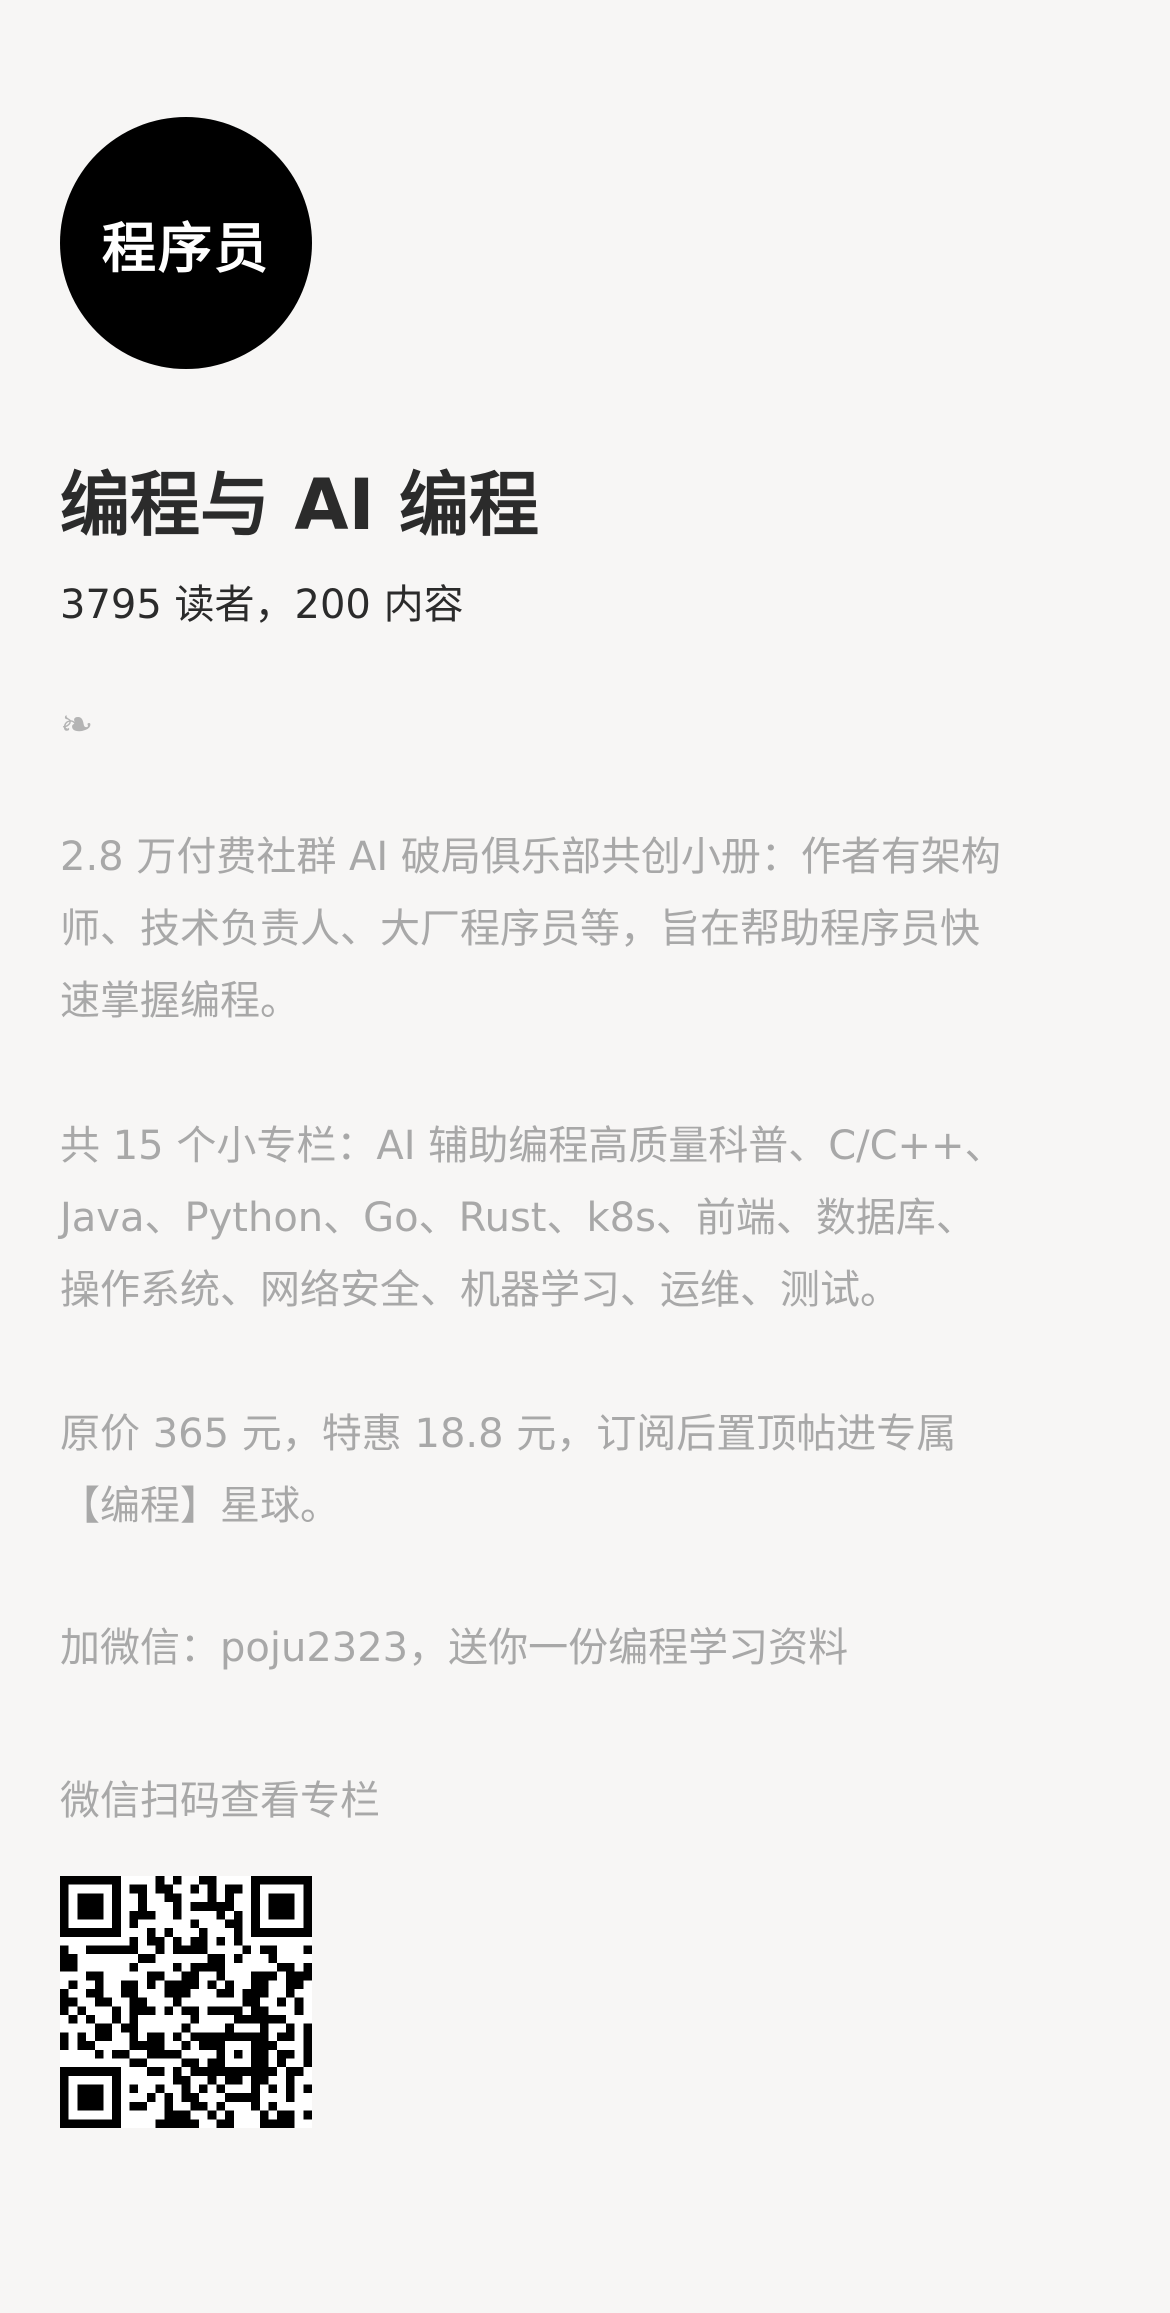  What do you see at coordinates (518, 1218) in the screenshot?
I see `columns-line: Java、Python、Go、Rust、k8s、前端、数据库、` at bounding box center [518, 1218].